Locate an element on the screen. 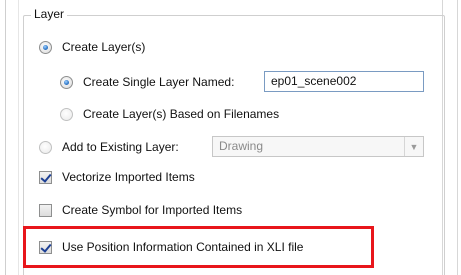 The width and height of the screenshot is (461, 275). existing-layer-dropdown: Drawing ▼ is located at coordinates (318, 146).